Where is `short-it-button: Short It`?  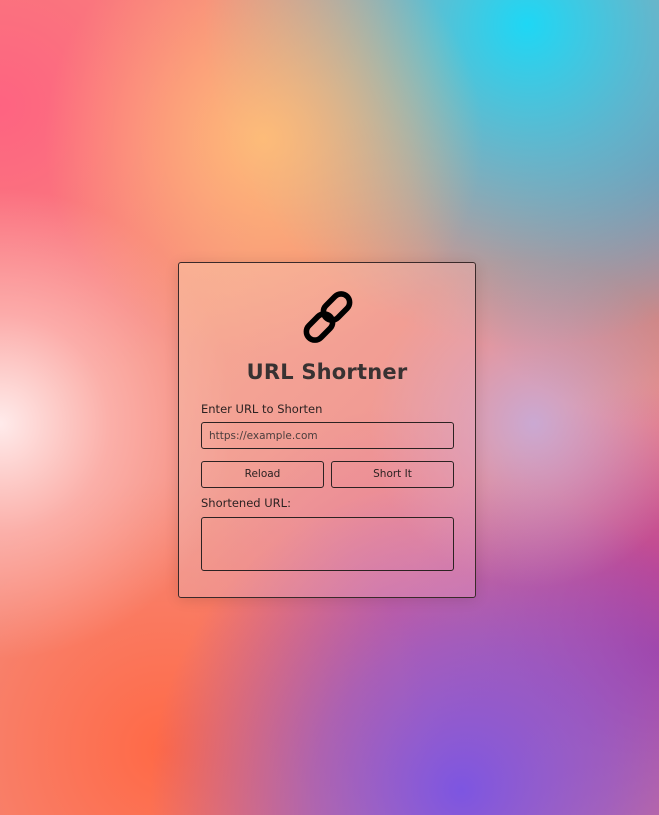 short-it-button: Short It is located at coordinates (392, 474).